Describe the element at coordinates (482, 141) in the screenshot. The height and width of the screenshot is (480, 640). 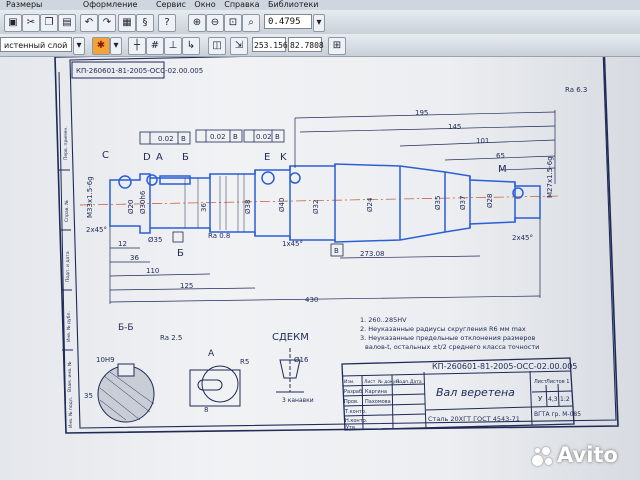
I see `dim-101: 101` at that location.